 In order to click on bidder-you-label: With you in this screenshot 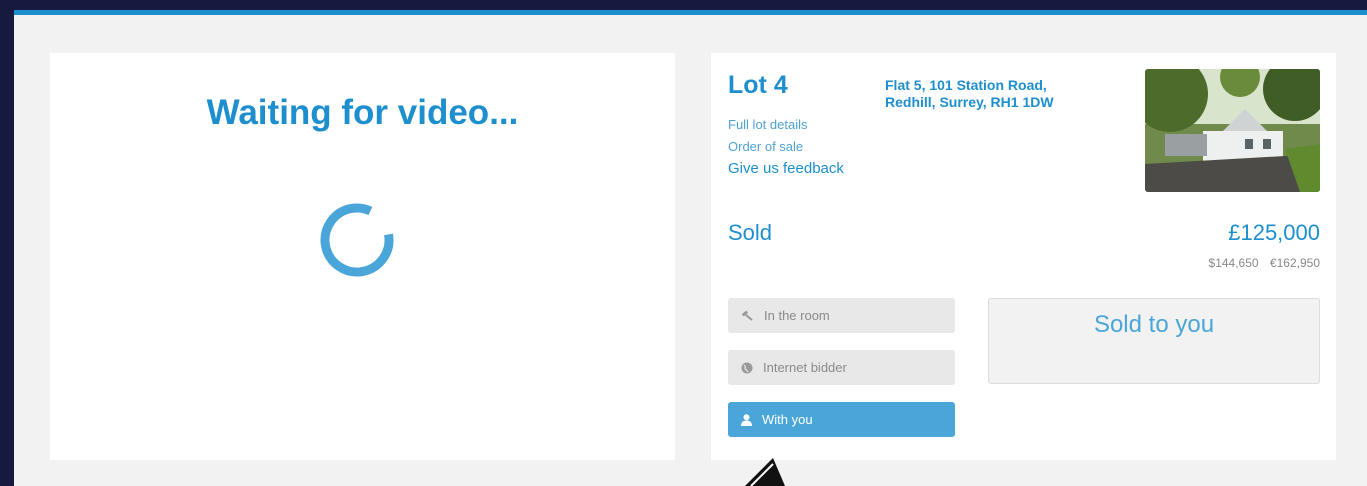, I will do `click(787, 419)`.